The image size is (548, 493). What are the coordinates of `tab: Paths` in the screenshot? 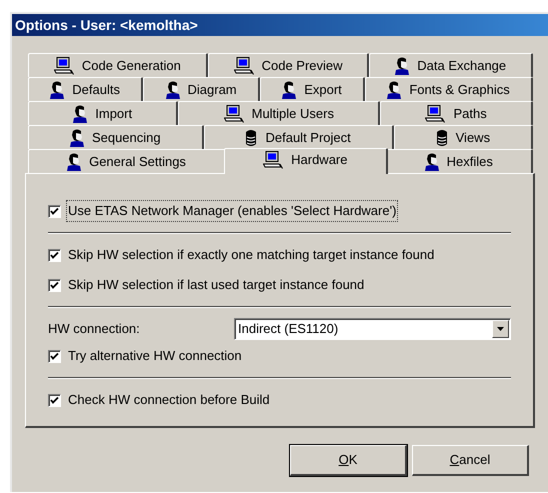 It's located at (456, 113).